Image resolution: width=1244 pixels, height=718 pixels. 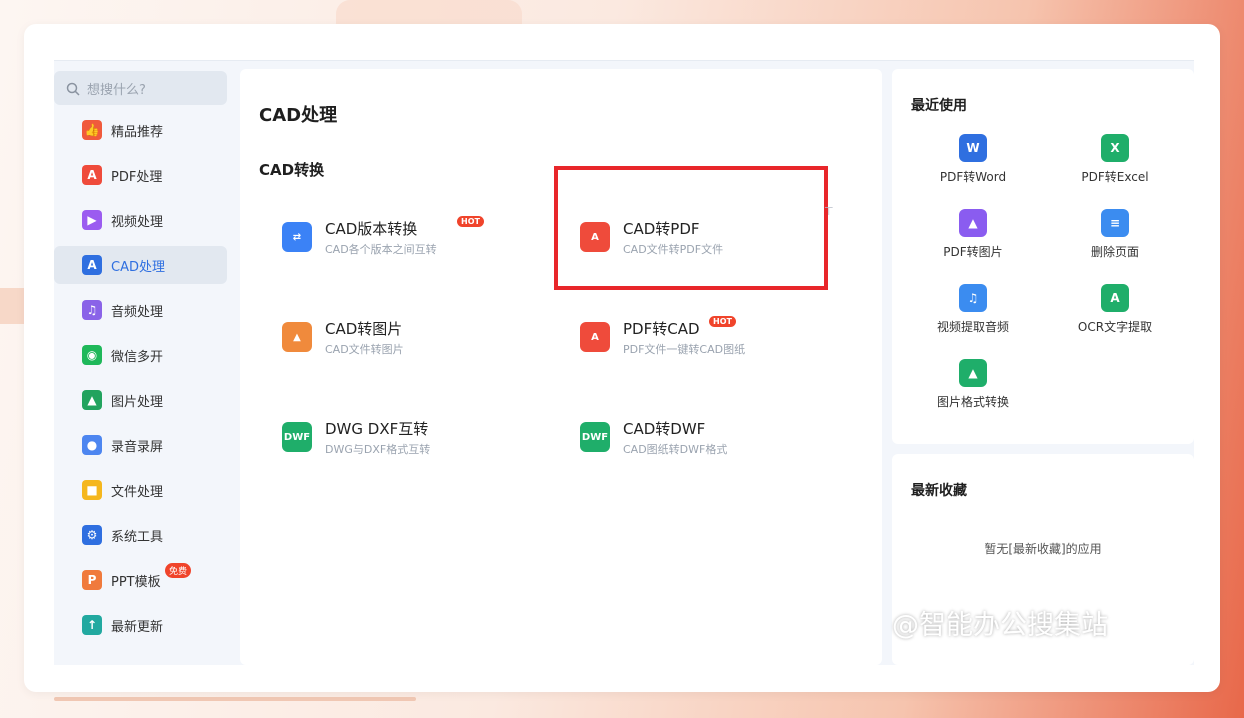 I want to click on pdf-icon: A, so click(x=92, y=175).